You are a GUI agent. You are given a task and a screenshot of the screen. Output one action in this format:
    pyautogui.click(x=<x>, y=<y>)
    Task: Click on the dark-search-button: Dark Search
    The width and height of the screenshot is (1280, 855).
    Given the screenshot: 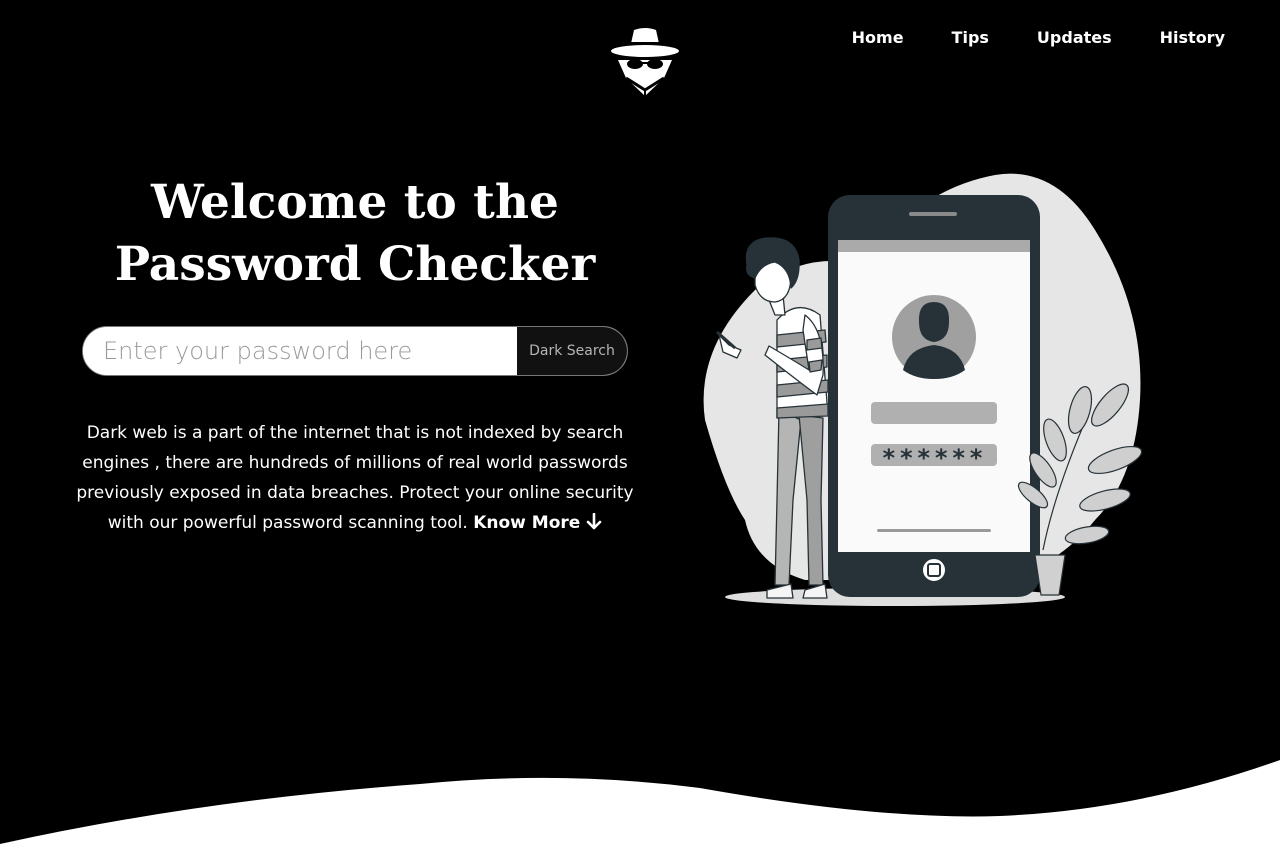 What is the action you would take?
    pyautogui.click(x=572, y=351)
    